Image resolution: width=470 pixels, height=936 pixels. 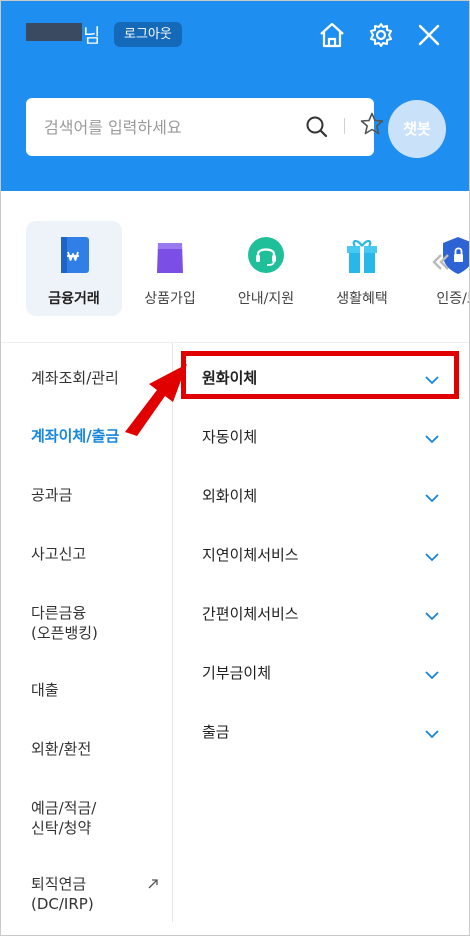 I want to click on left-menu-label-line1: 다른금융, so click(x=59, y=613).